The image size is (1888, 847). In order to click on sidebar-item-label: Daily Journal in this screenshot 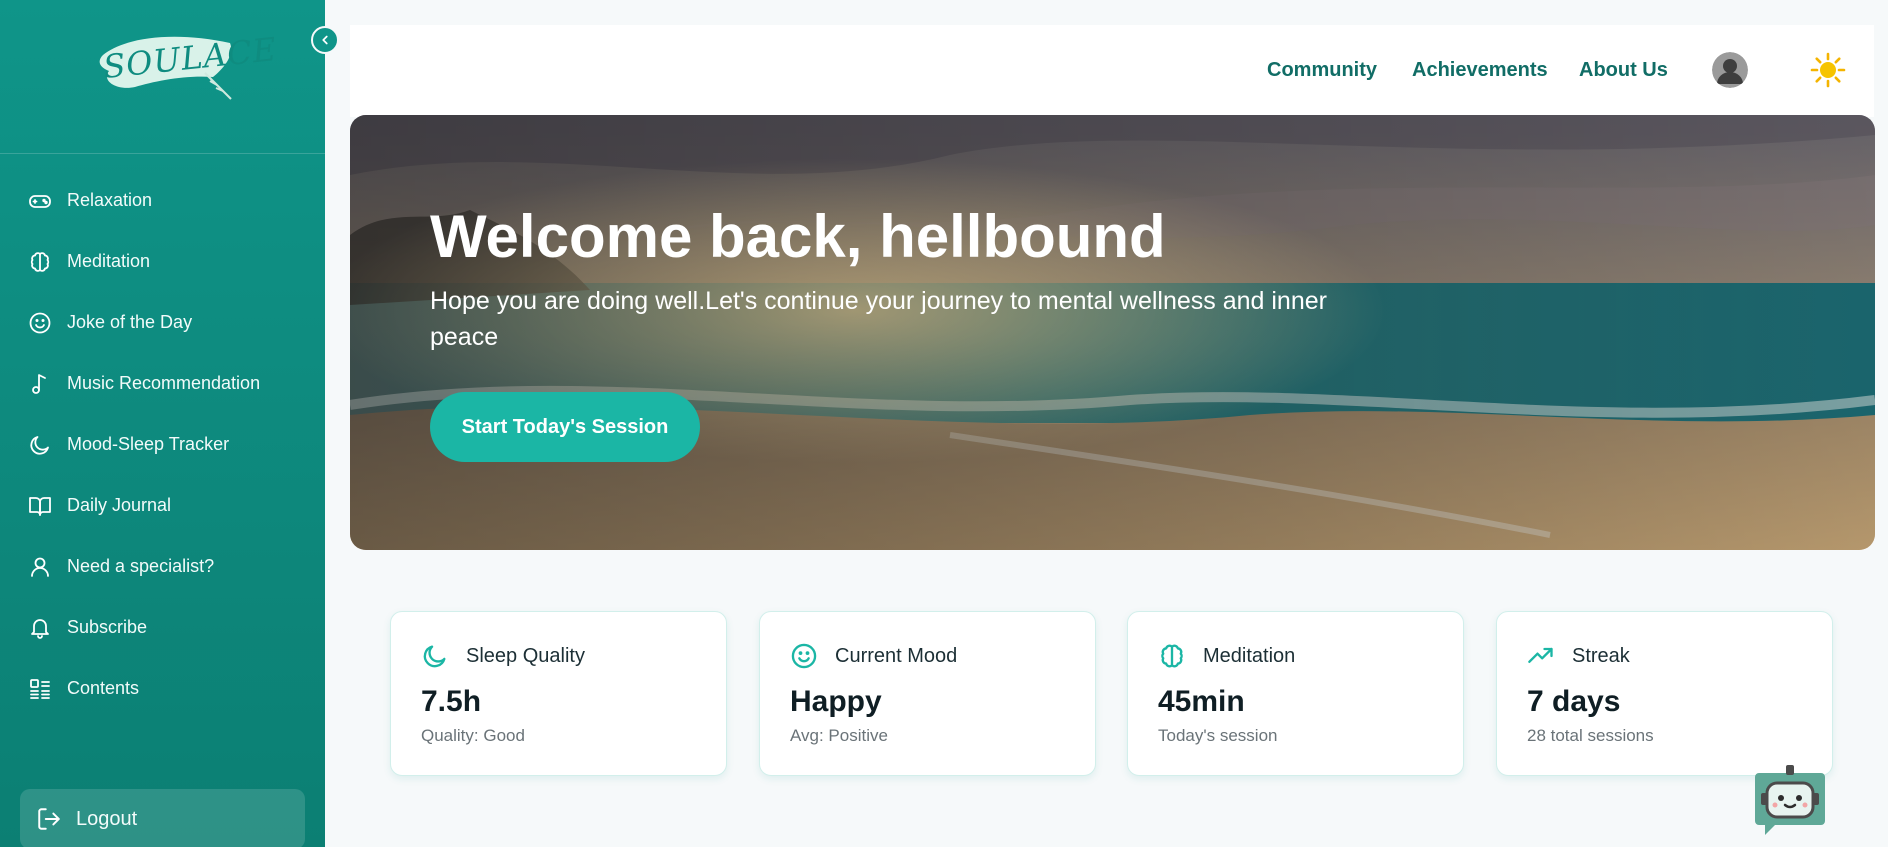, I will do `click(119, 505)`.